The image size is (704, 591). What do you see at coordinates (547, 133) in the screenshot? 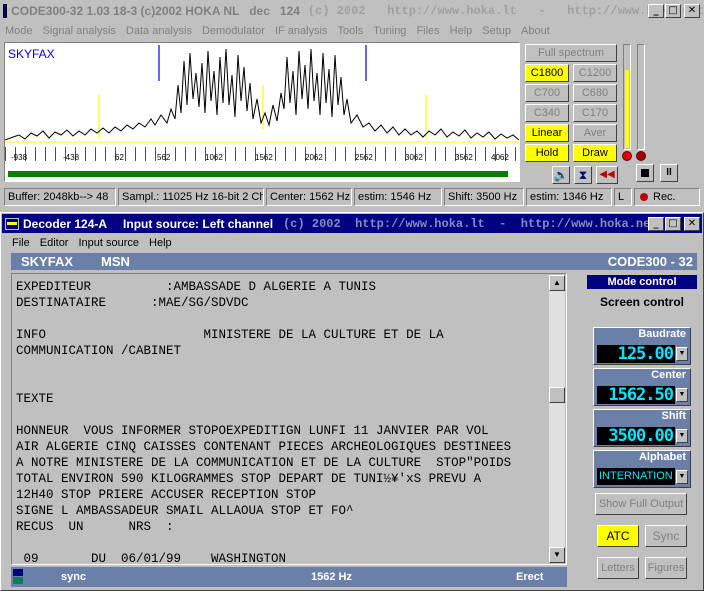
I see `linear-button: Linear` at bounding box center [547, 133].